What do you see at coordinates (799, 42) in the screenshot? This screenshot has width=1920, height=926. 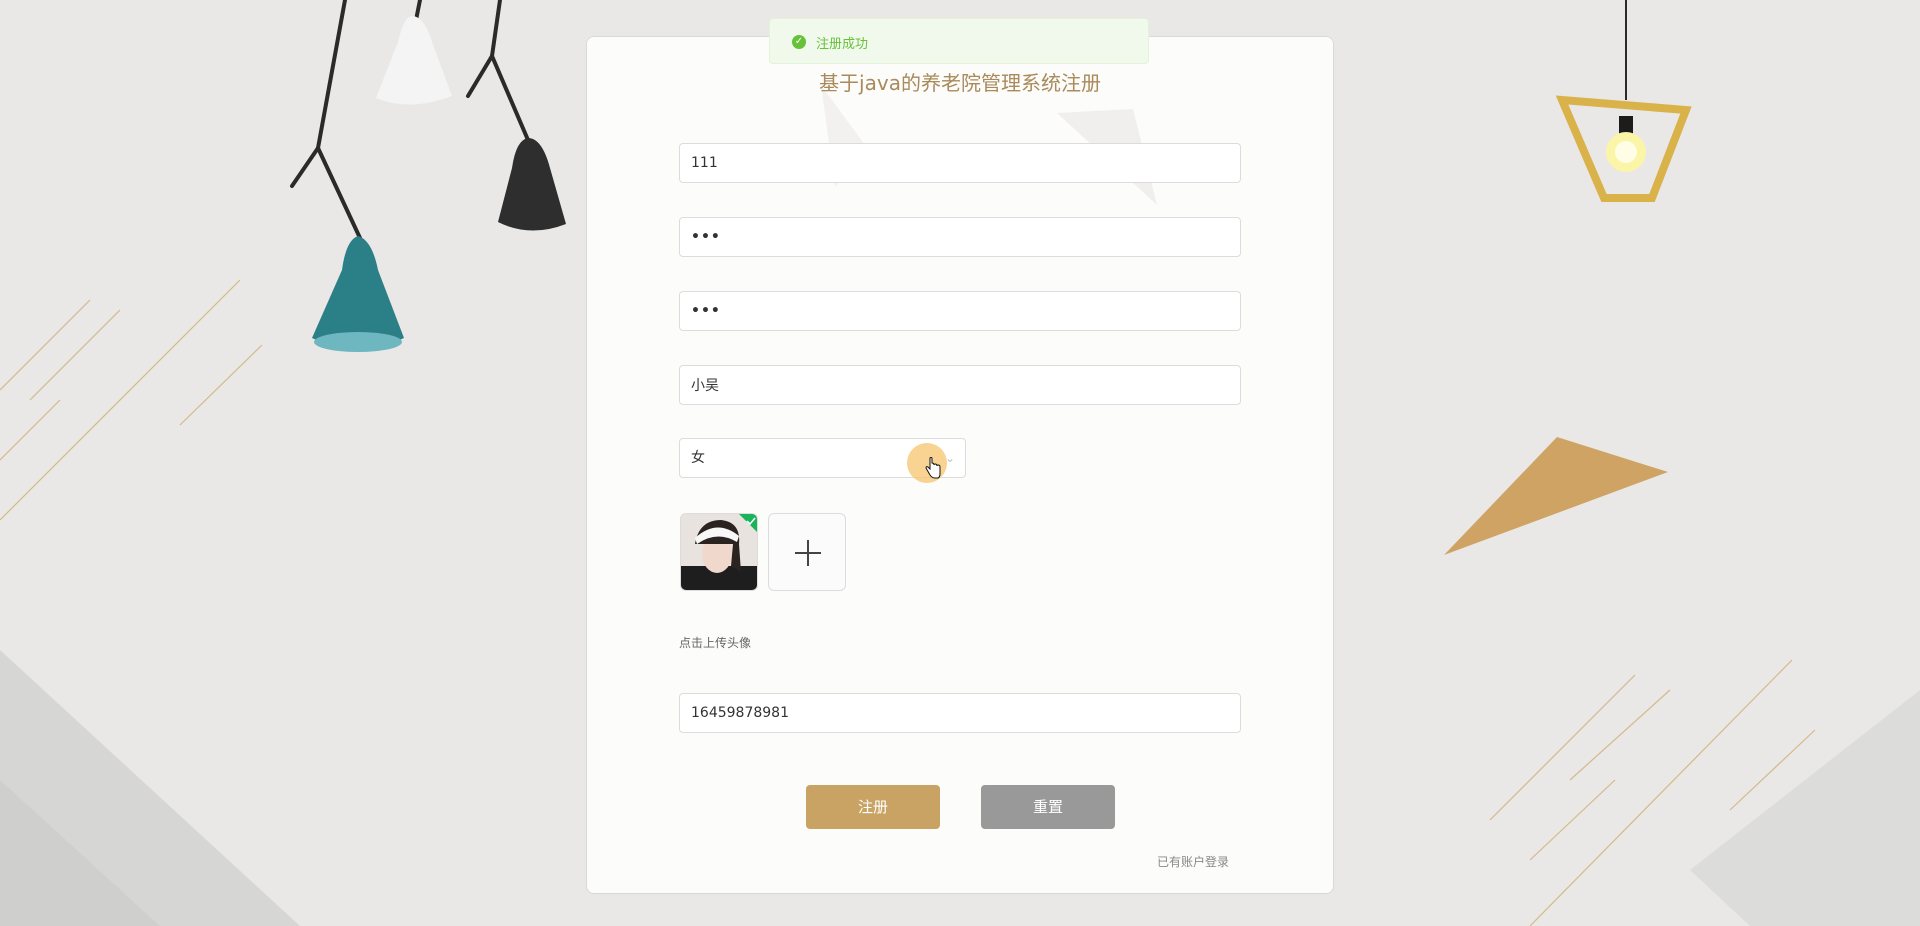 I see `check-circle-icon: ✓` at bounding box center [799, 42].